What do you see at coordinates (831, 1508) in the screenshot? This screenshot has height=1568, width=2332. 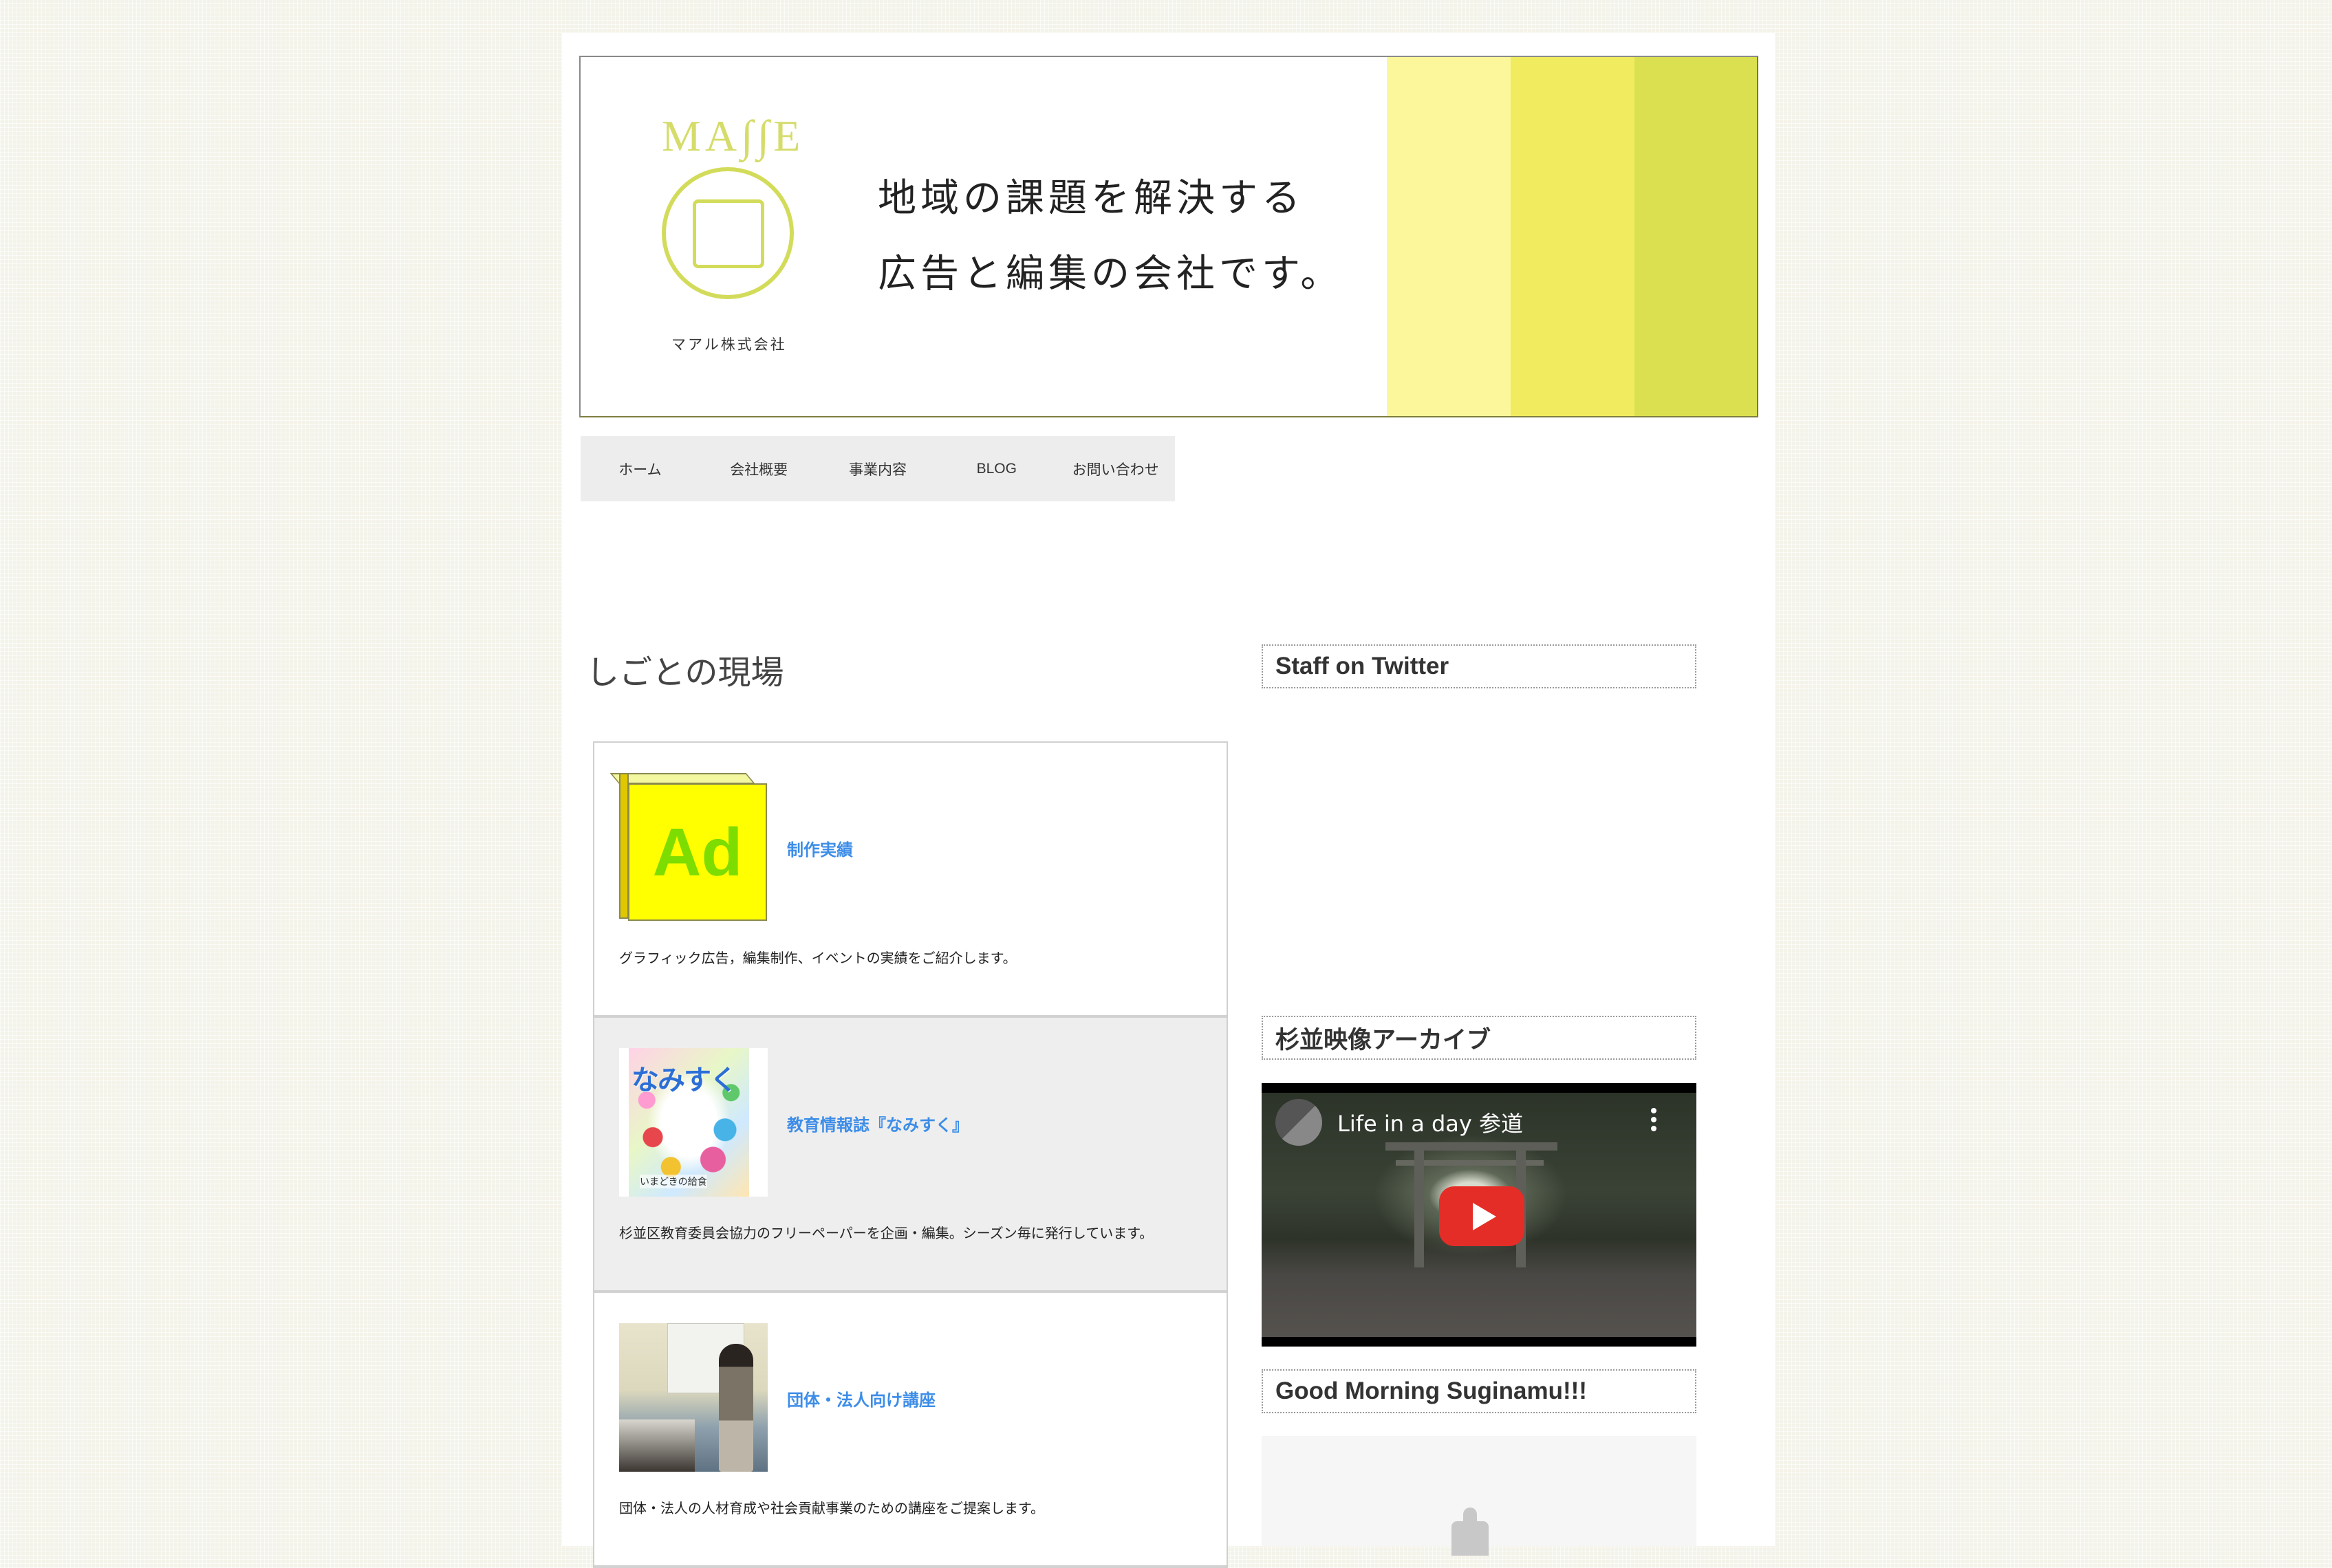 I see `card-description: 団体・法人の人材育成や社会貢献事業のための講座をご提案します。` at bounding box center [831, 1508].